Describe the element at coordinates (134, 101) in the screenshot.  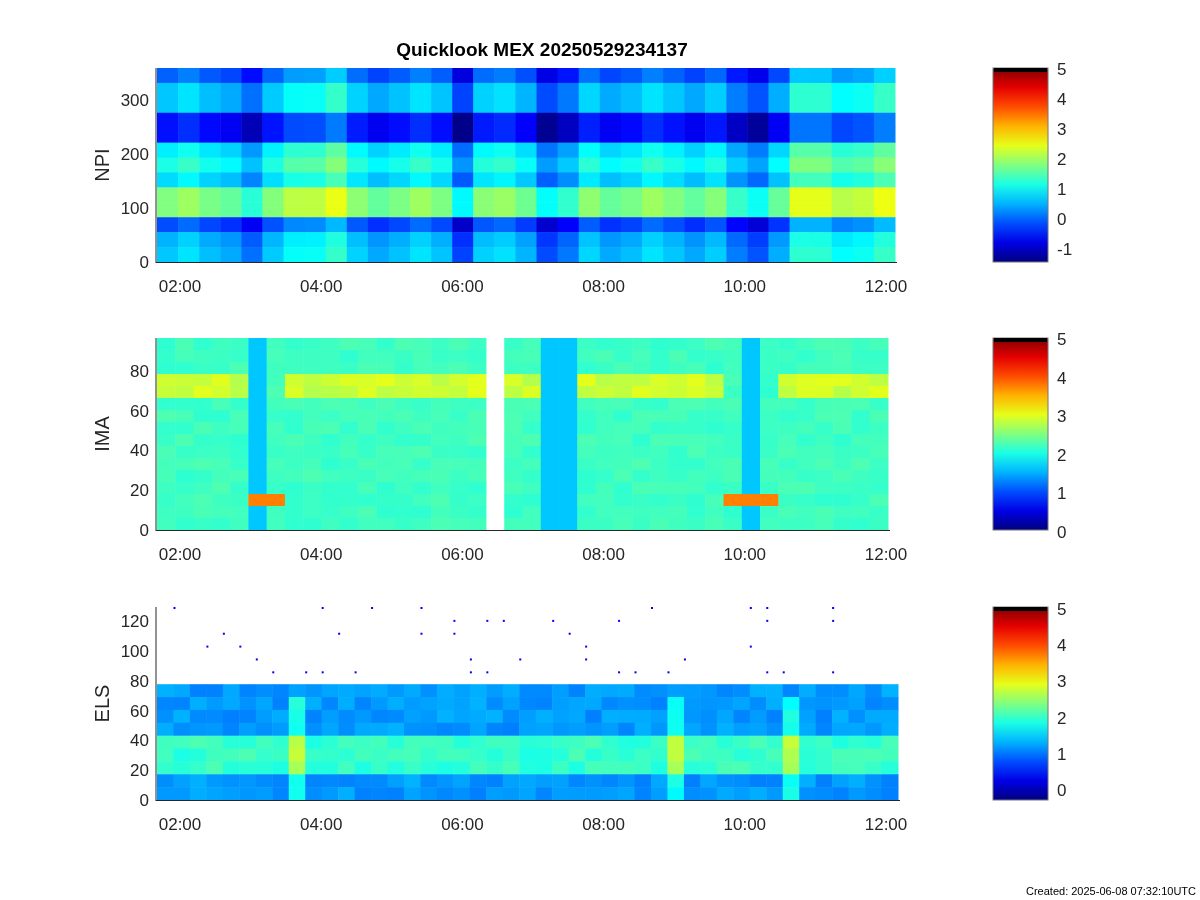
I see `tick-label: 300` at that location.